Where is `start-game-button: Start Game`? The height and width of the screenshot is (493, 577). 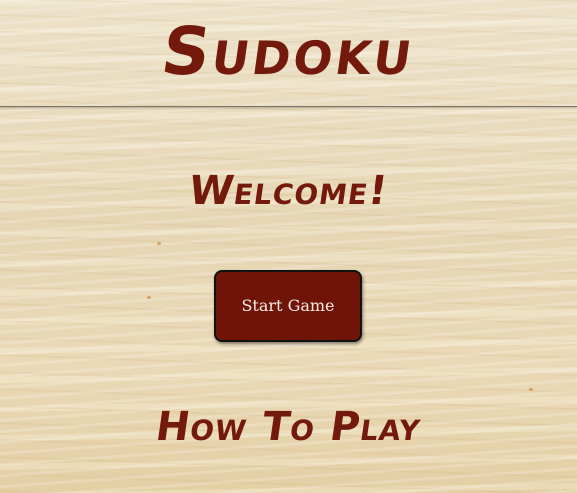 start-game-button: Start Game is located at coordinates (288, 306).